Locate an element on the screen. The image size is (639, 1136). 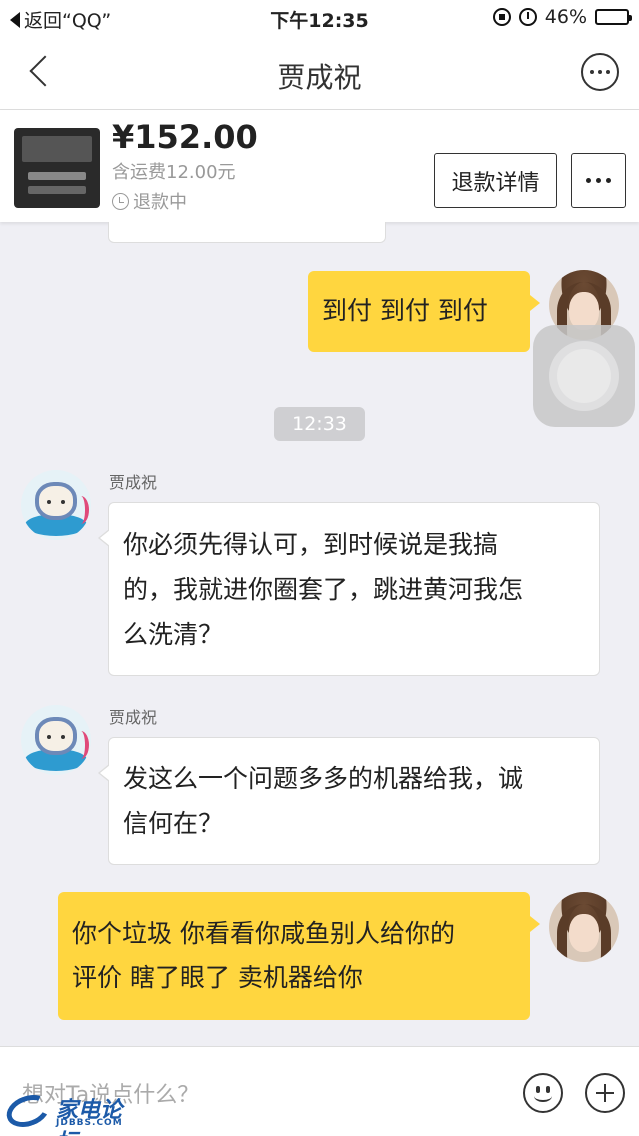
back-triangle-icon is located at coordinates (15, 19).